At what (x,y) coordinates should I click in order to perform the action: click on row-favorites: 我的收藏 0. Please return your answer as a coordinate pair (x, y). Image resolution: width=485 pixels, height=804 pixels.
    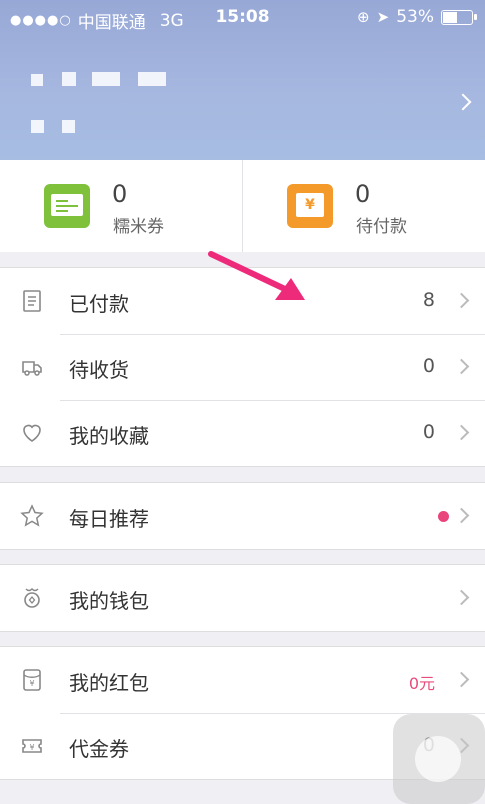
    Looking at the image, I should click on (242, 433).